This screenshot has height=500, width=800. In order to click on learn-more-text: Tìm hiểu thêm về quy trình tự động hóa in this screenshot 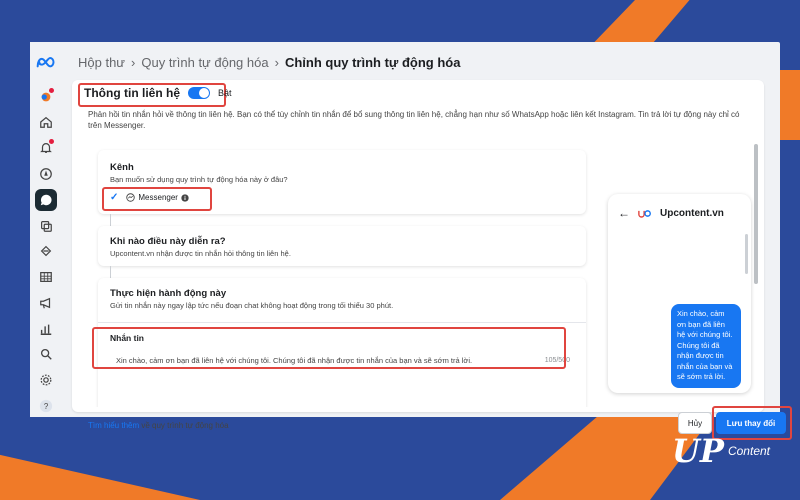, I will do `click(158, 425)`.